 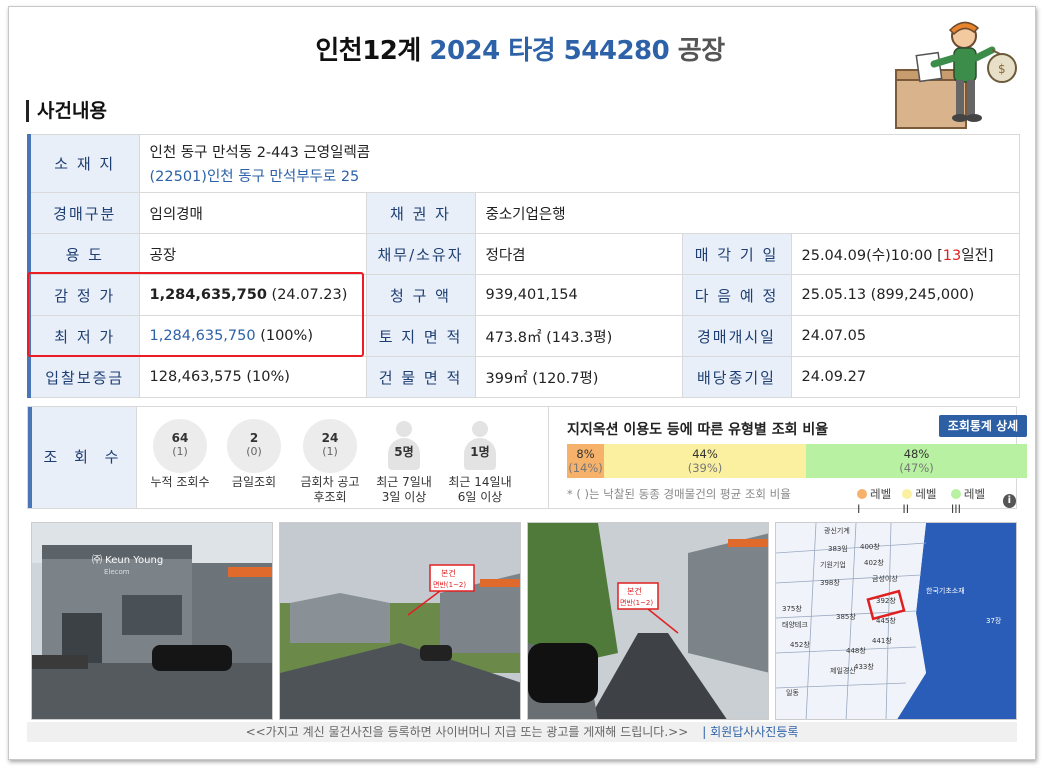 I want to click on map-label: 일동, so click(x=792, y=692).